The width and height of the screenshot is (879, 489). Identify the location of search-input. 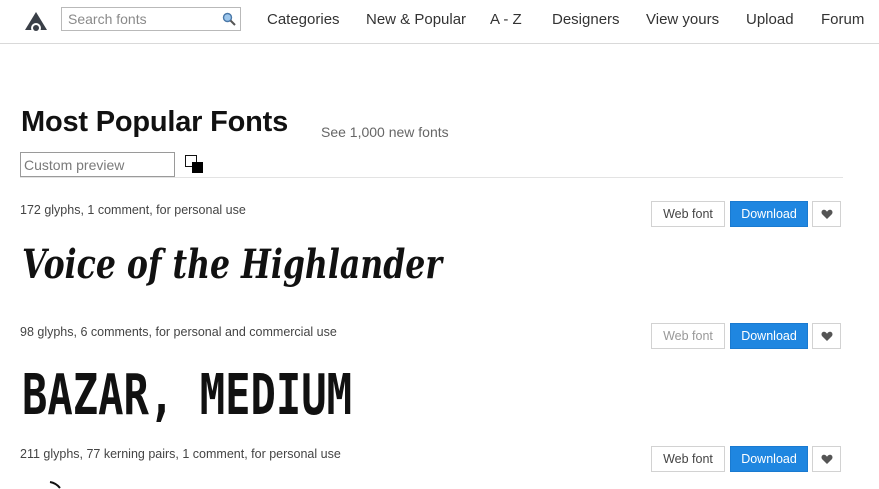
(140, 19).